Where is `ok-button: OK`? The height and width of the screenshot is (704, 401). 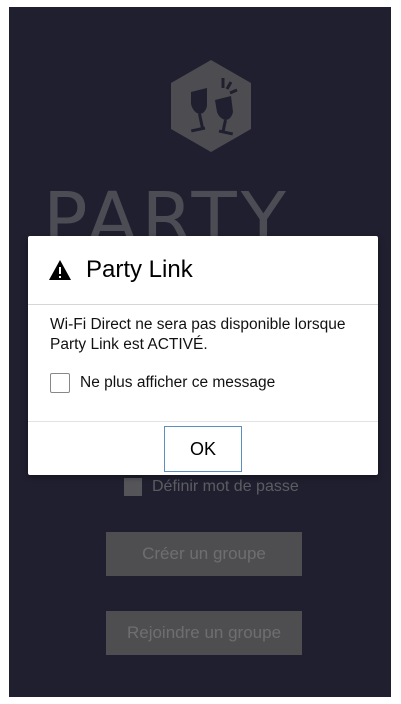
ok-button: OK is located at coordinates (203, 449).